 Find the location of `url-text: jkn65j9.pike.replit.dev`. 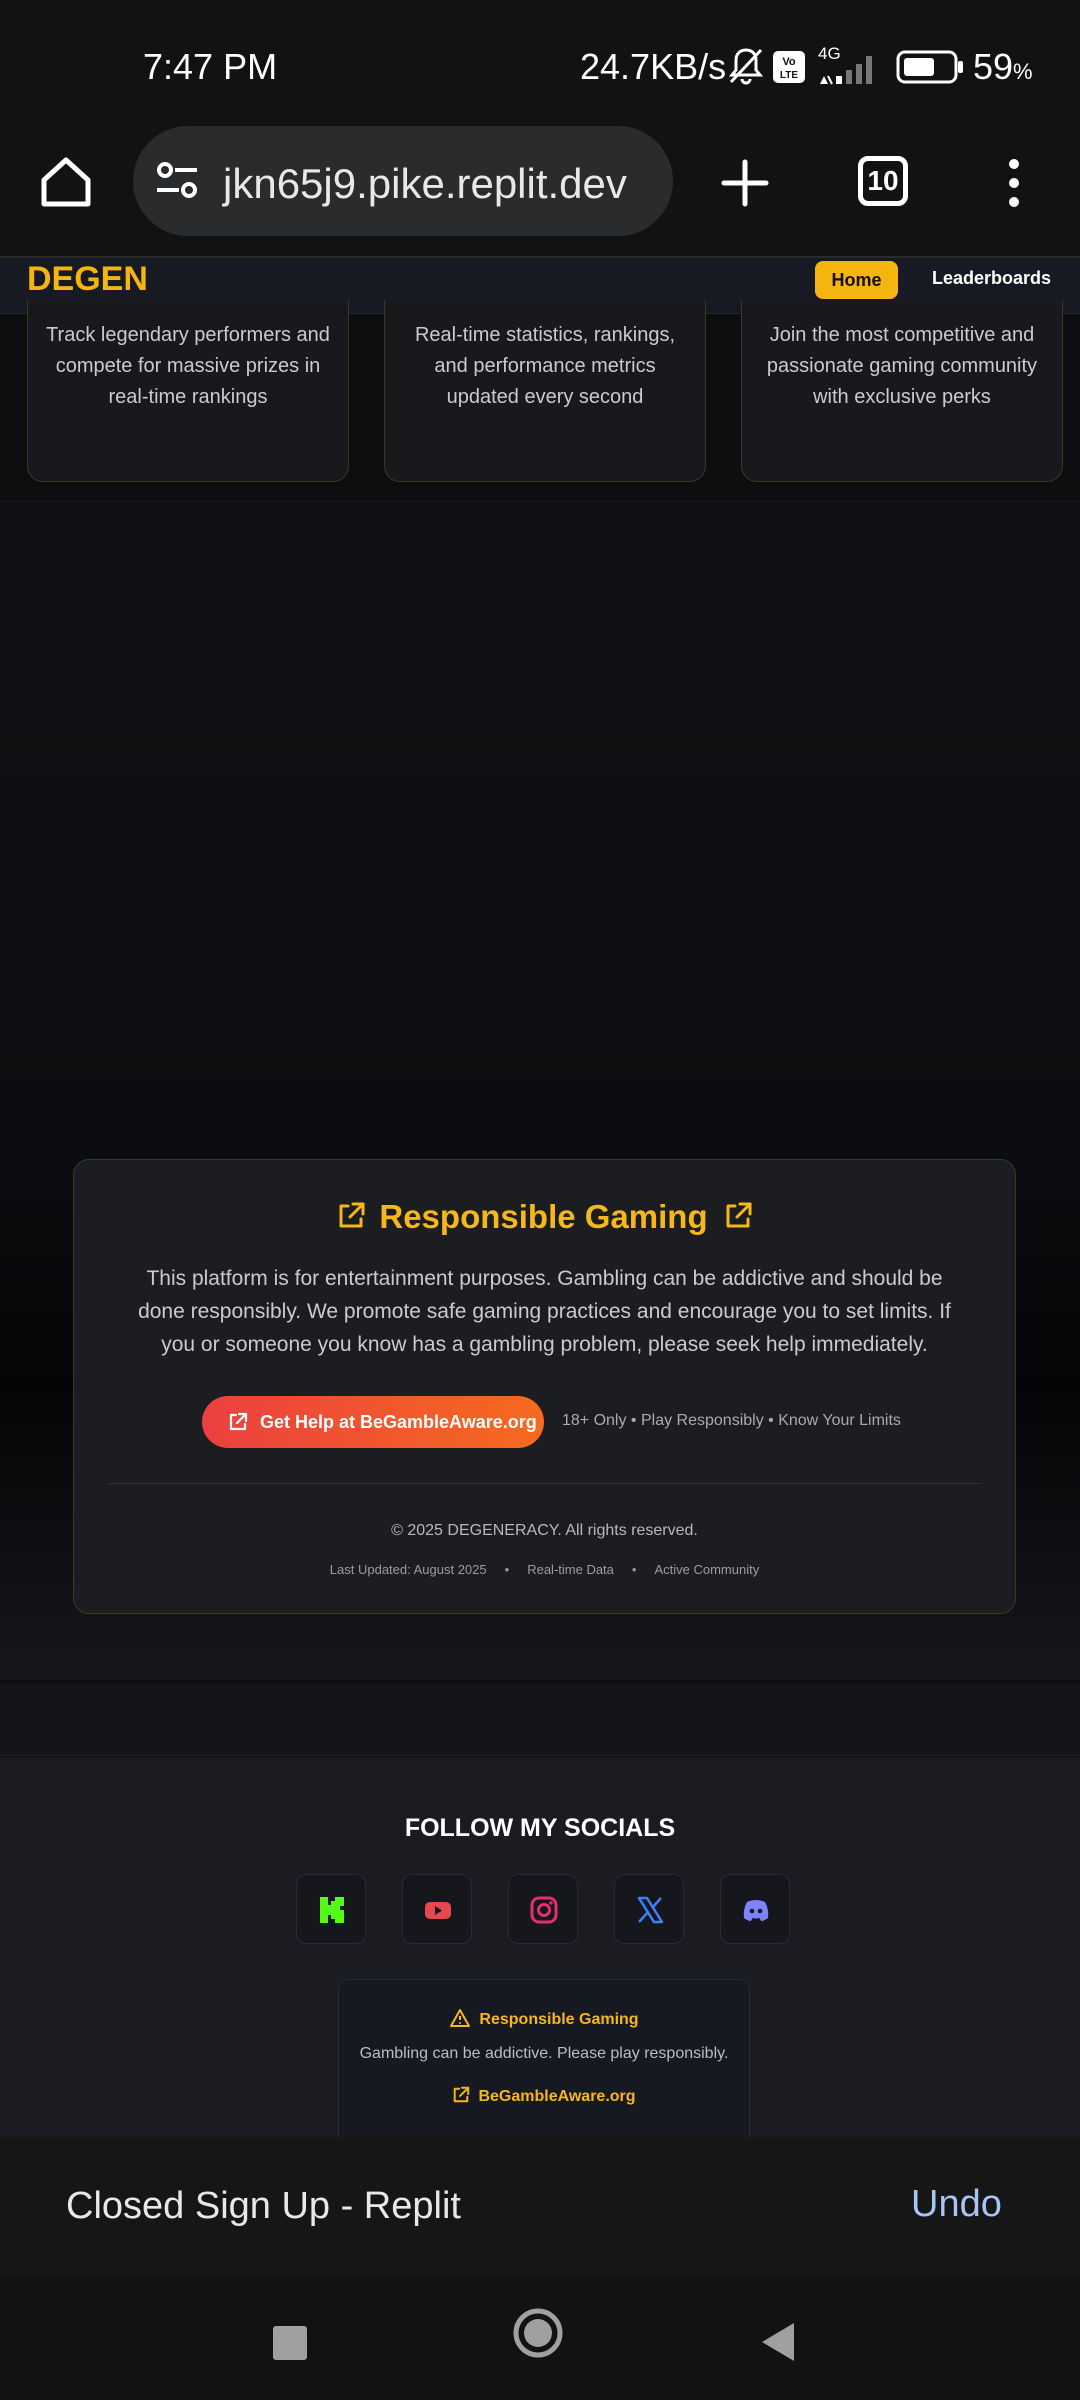

url-text: jkn65j9.pike.replit.dev is located at coordinates (425, 184).